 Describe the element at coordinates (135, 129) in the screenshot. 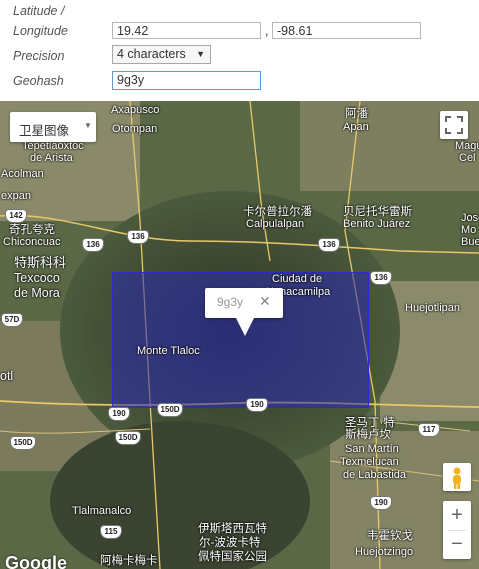

I see `place-label: Otompan` at that location.